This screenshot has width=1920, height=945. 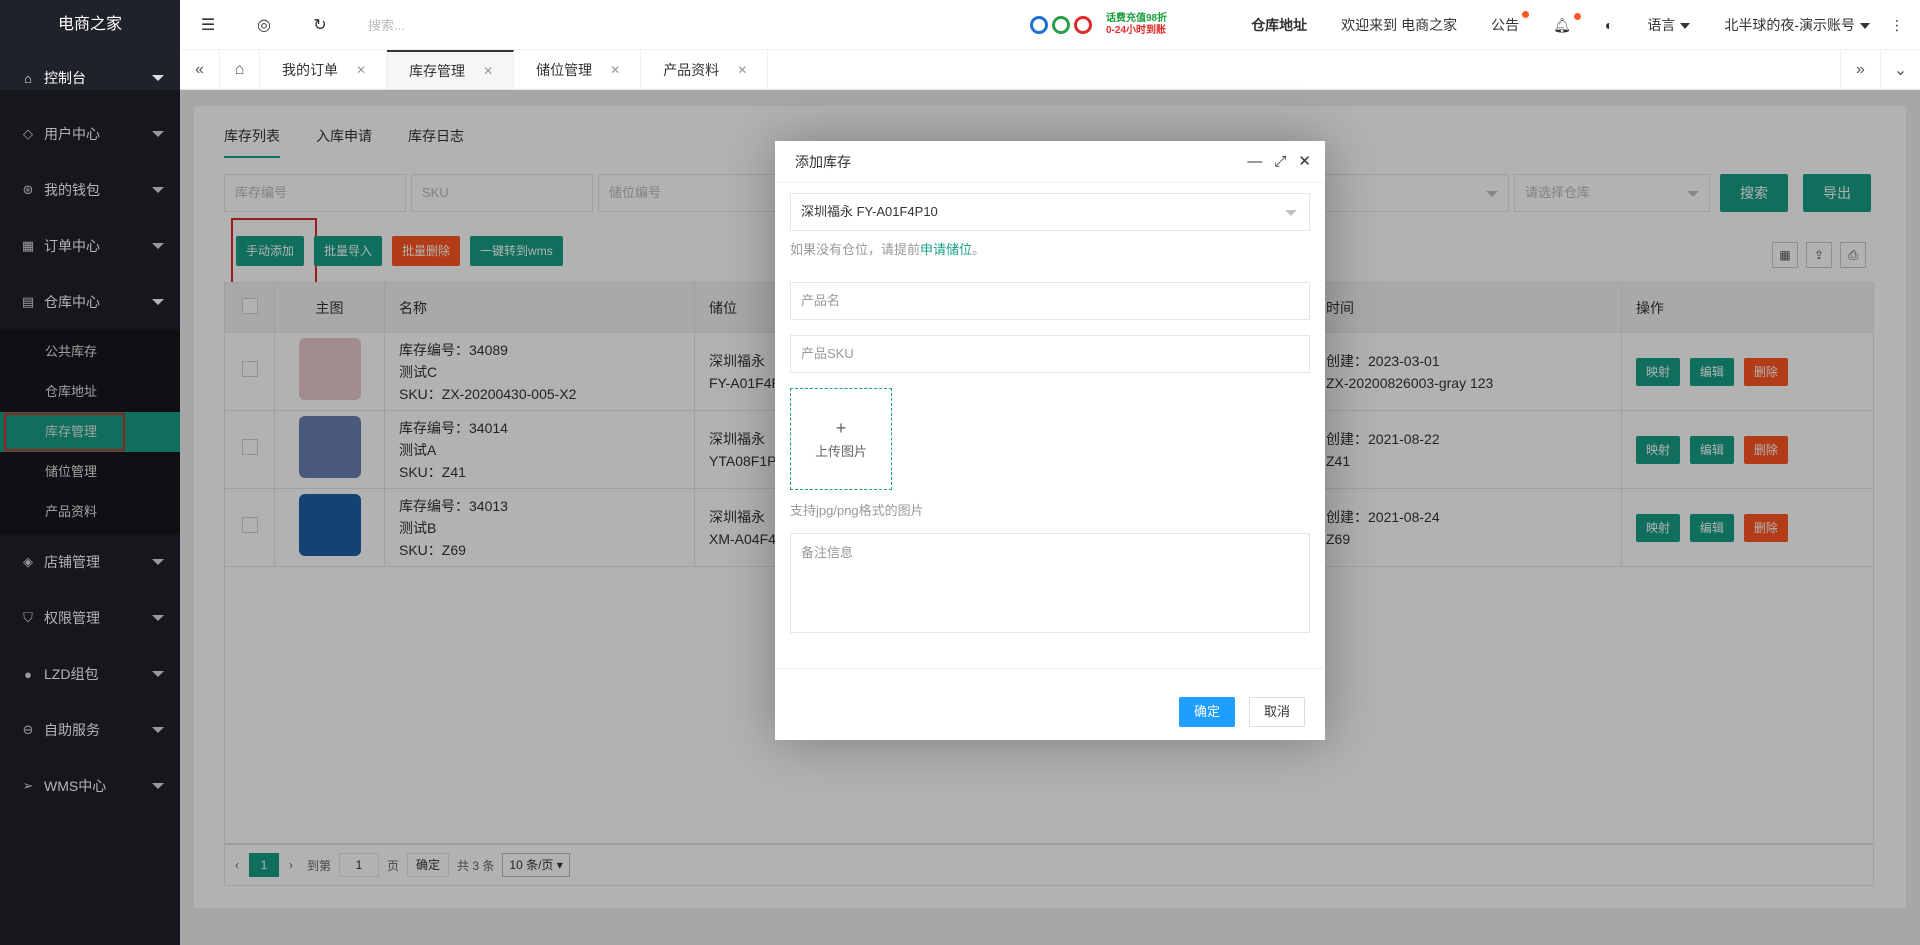 What do you see at coordinates (1276, 712) in the screenshot?
I see `cancel-button: 取消` at bounding box center [1276, 712].